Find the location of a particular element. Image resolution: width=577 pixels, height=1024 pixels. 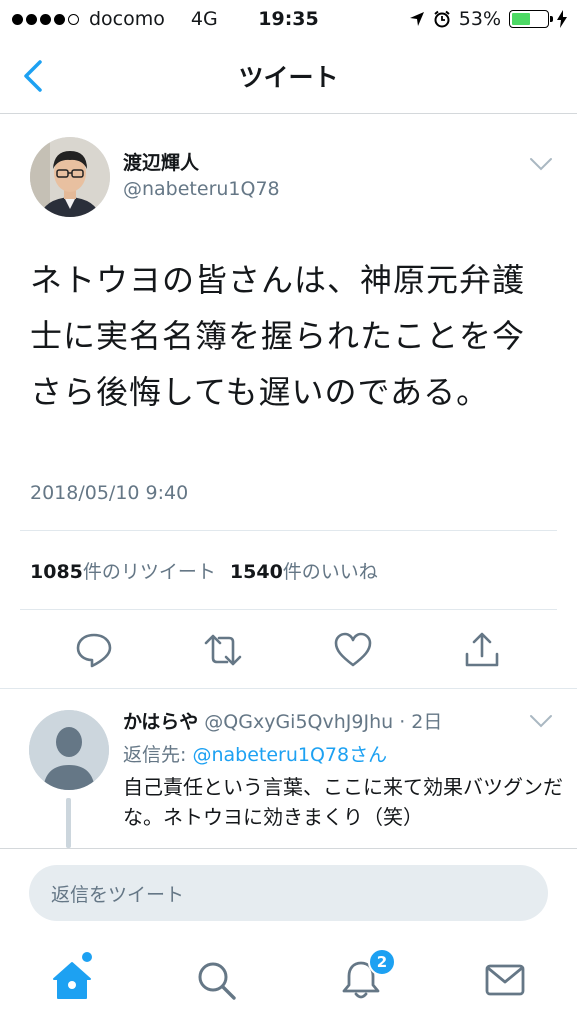

retweet-icon is located at coordinates (223, 650).